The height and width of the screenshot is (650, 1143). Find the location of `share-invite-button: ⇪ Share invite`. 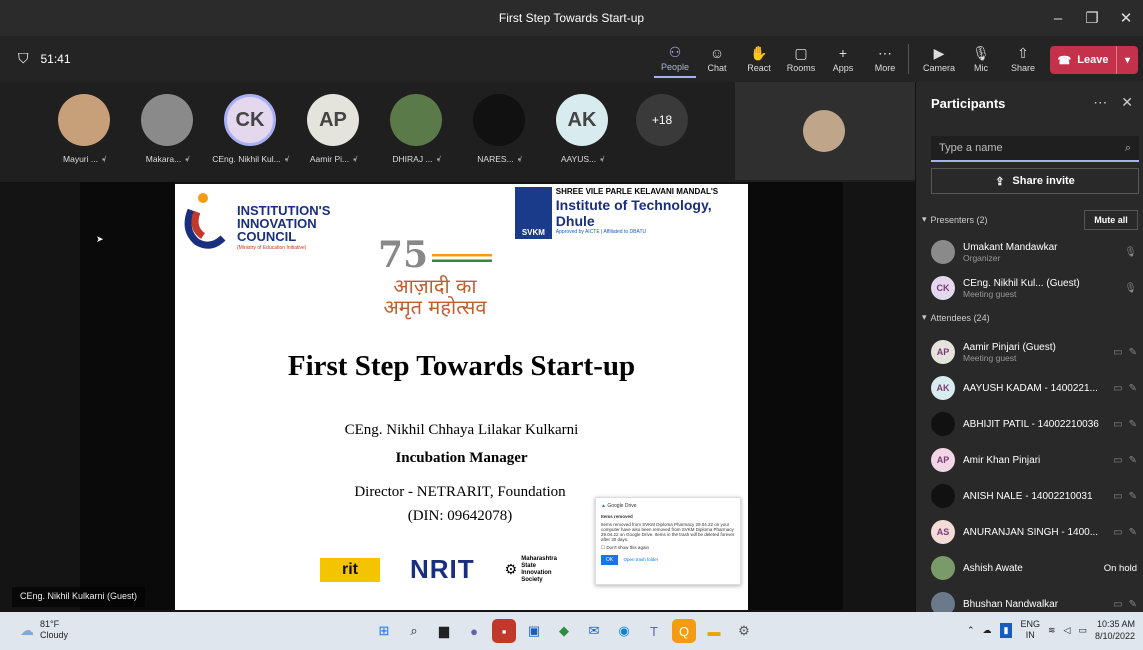

share-invite-button: ⇪ Share invite is located at coordinates (1035, 181).